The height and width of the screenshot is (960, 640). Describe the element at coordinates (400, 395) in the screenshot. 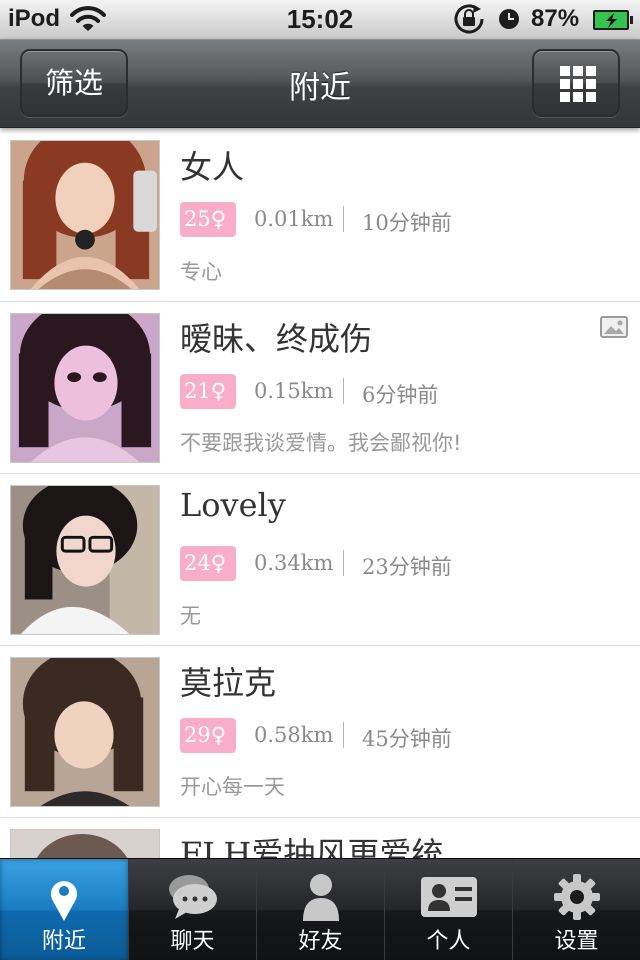

I see `last-active-label: 6分钟前` at that location.